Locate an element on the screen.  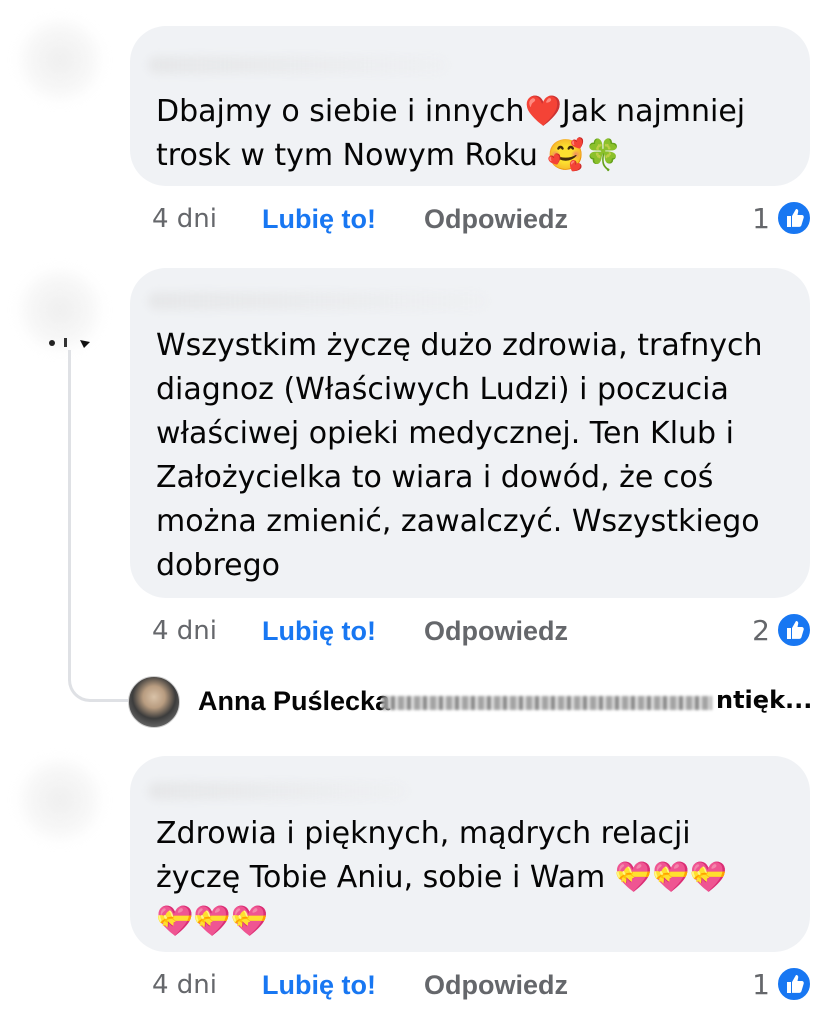
avatar-icon is located at coordinates (74, 342).